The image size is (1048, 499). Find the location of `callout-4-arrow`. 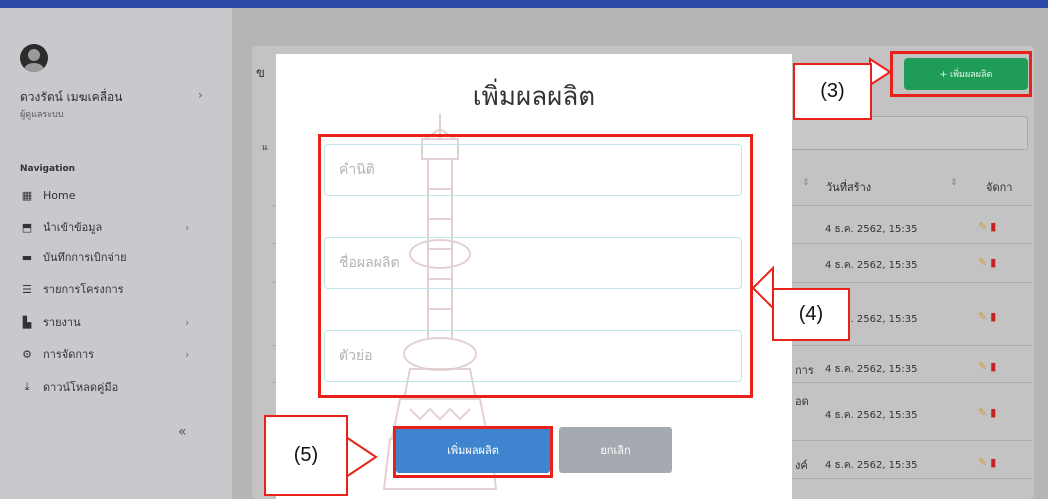

callout-4-arrow is located at coordinates (762, 288).